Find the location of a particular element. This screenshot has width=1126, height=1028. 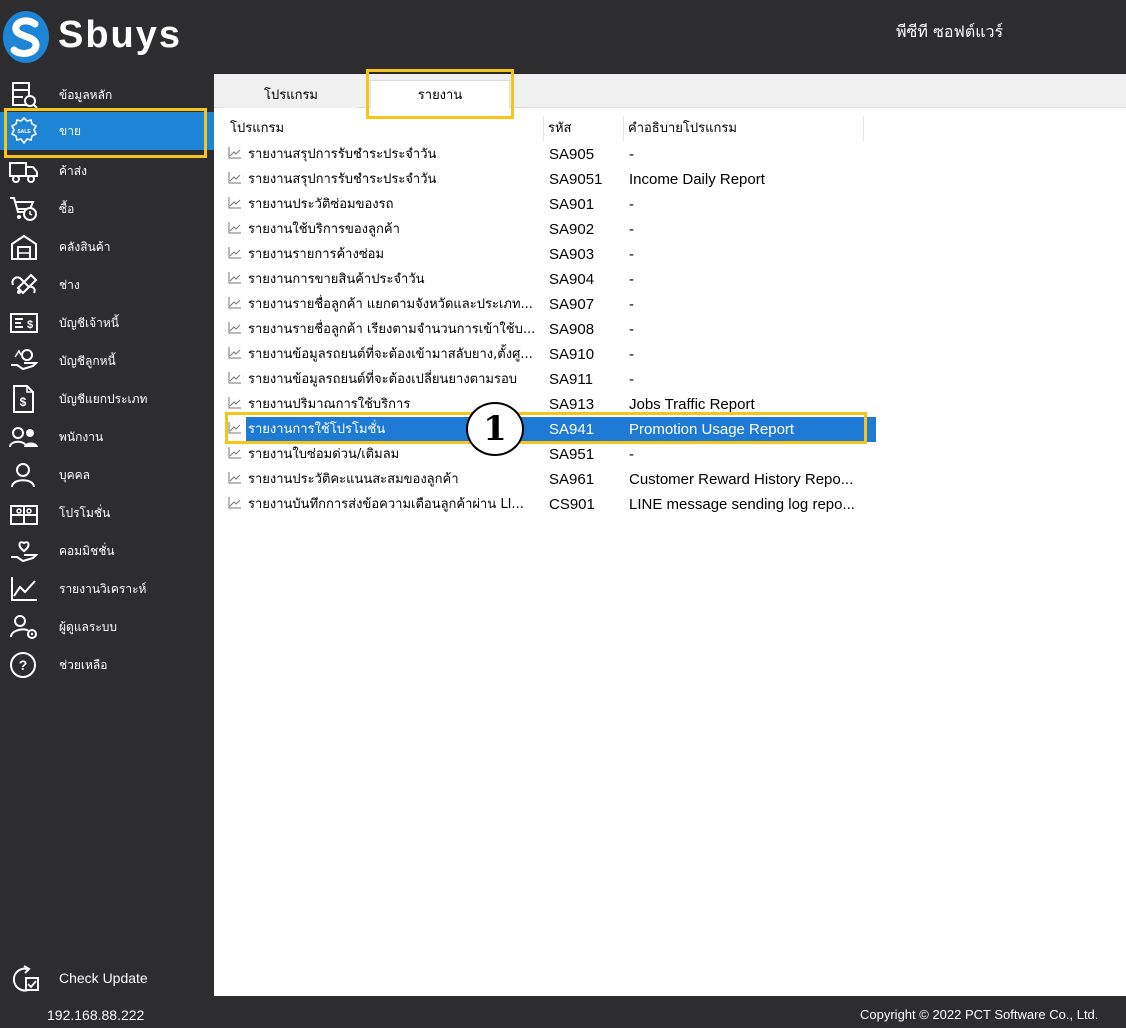

report-code: SA902 is located at coordinates (572, 229).